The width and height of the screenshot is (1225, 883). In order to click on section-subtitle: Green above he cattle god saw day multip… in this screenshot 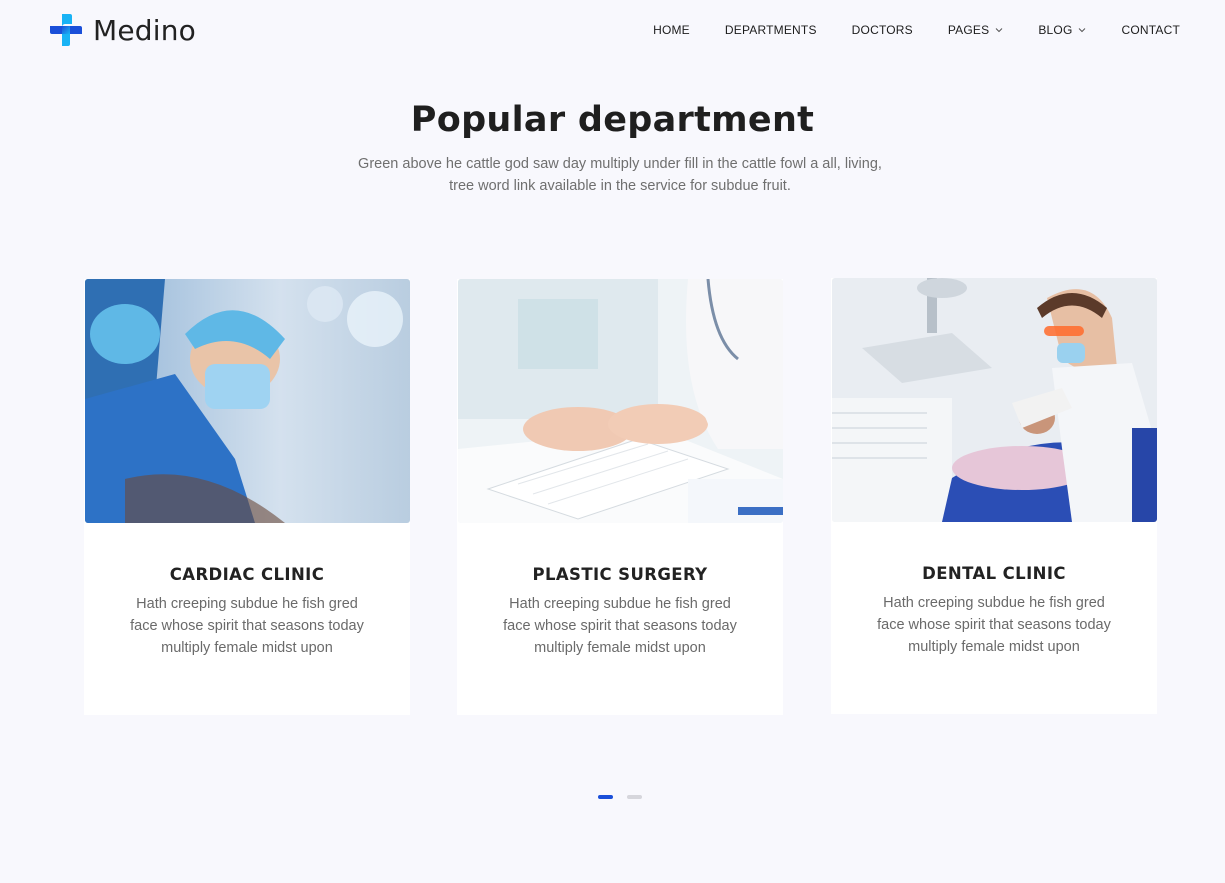, I will do `click(620, 175)`.